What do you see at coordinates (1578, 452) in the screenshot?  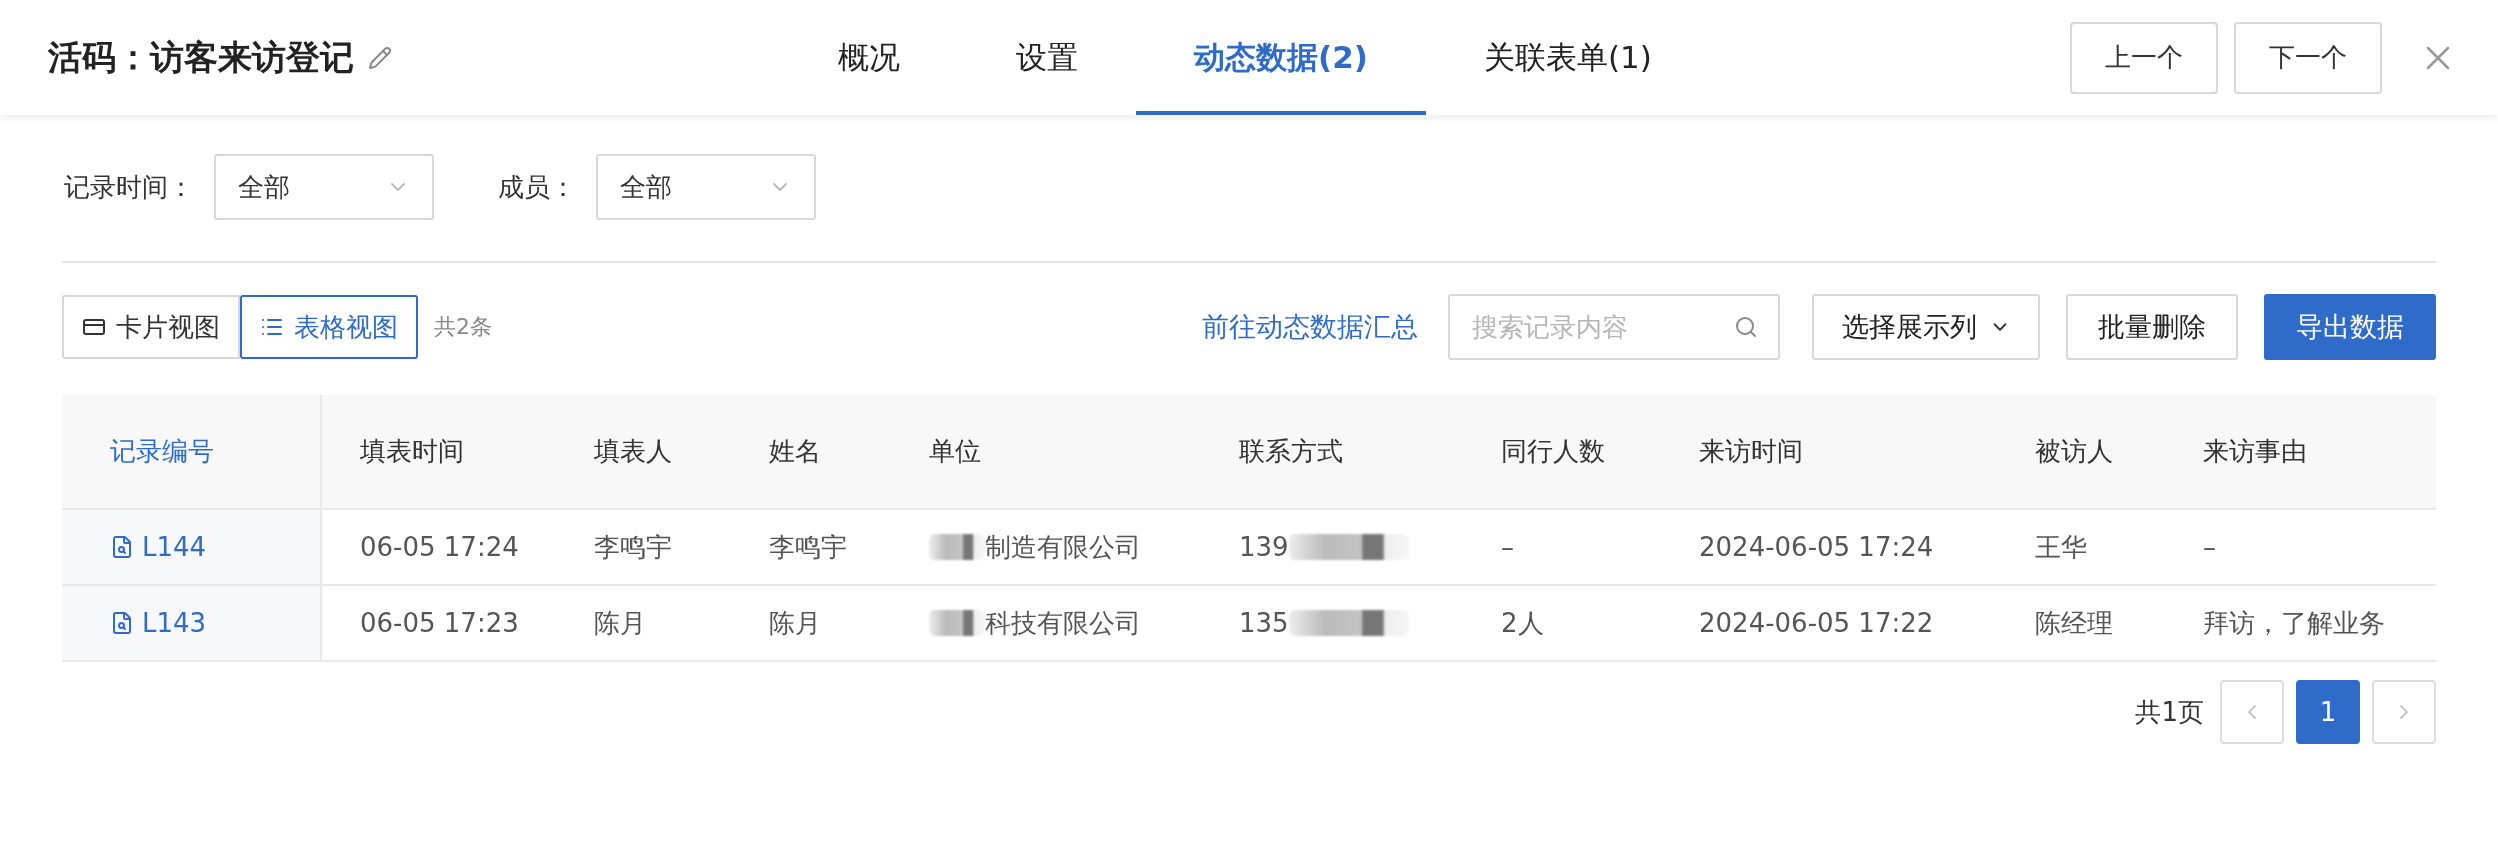 I see `column-header: 同行人数` at bounding box center [1578, 452].